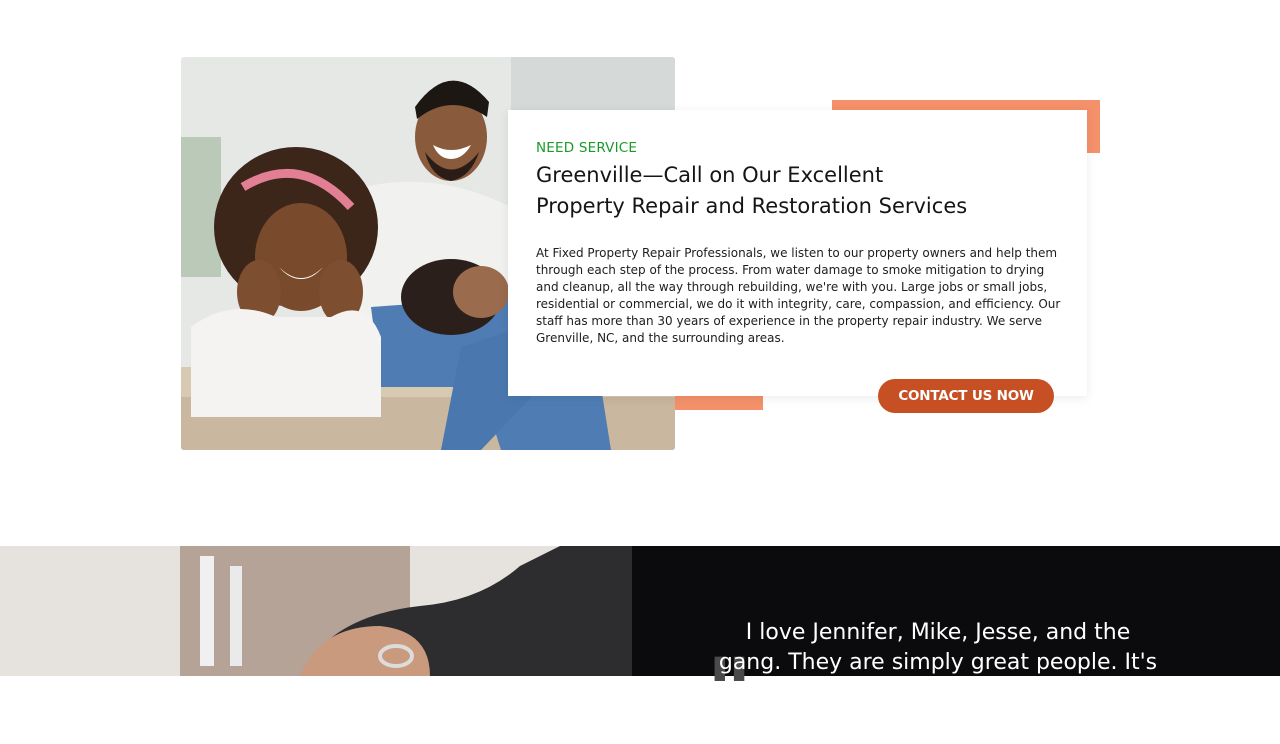 This screenshot has height=744, width=1280. What do you see at coordinates (966, 396) in the screenshot?
I see `contact-us-button: CONTACT US NOW` at bounding box center [966, 396].